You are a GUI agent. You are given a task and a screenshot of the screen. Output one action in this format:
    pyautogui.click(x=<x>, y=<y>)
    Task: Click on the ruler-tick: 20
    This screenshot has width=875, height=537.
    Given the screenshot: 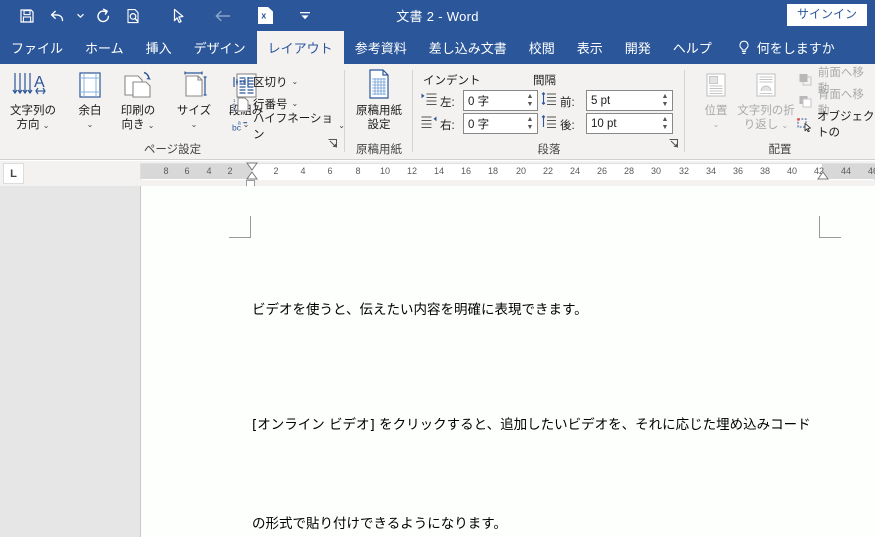 What is the action you would take?
    pyautogui.click(x=521, y=171)
    